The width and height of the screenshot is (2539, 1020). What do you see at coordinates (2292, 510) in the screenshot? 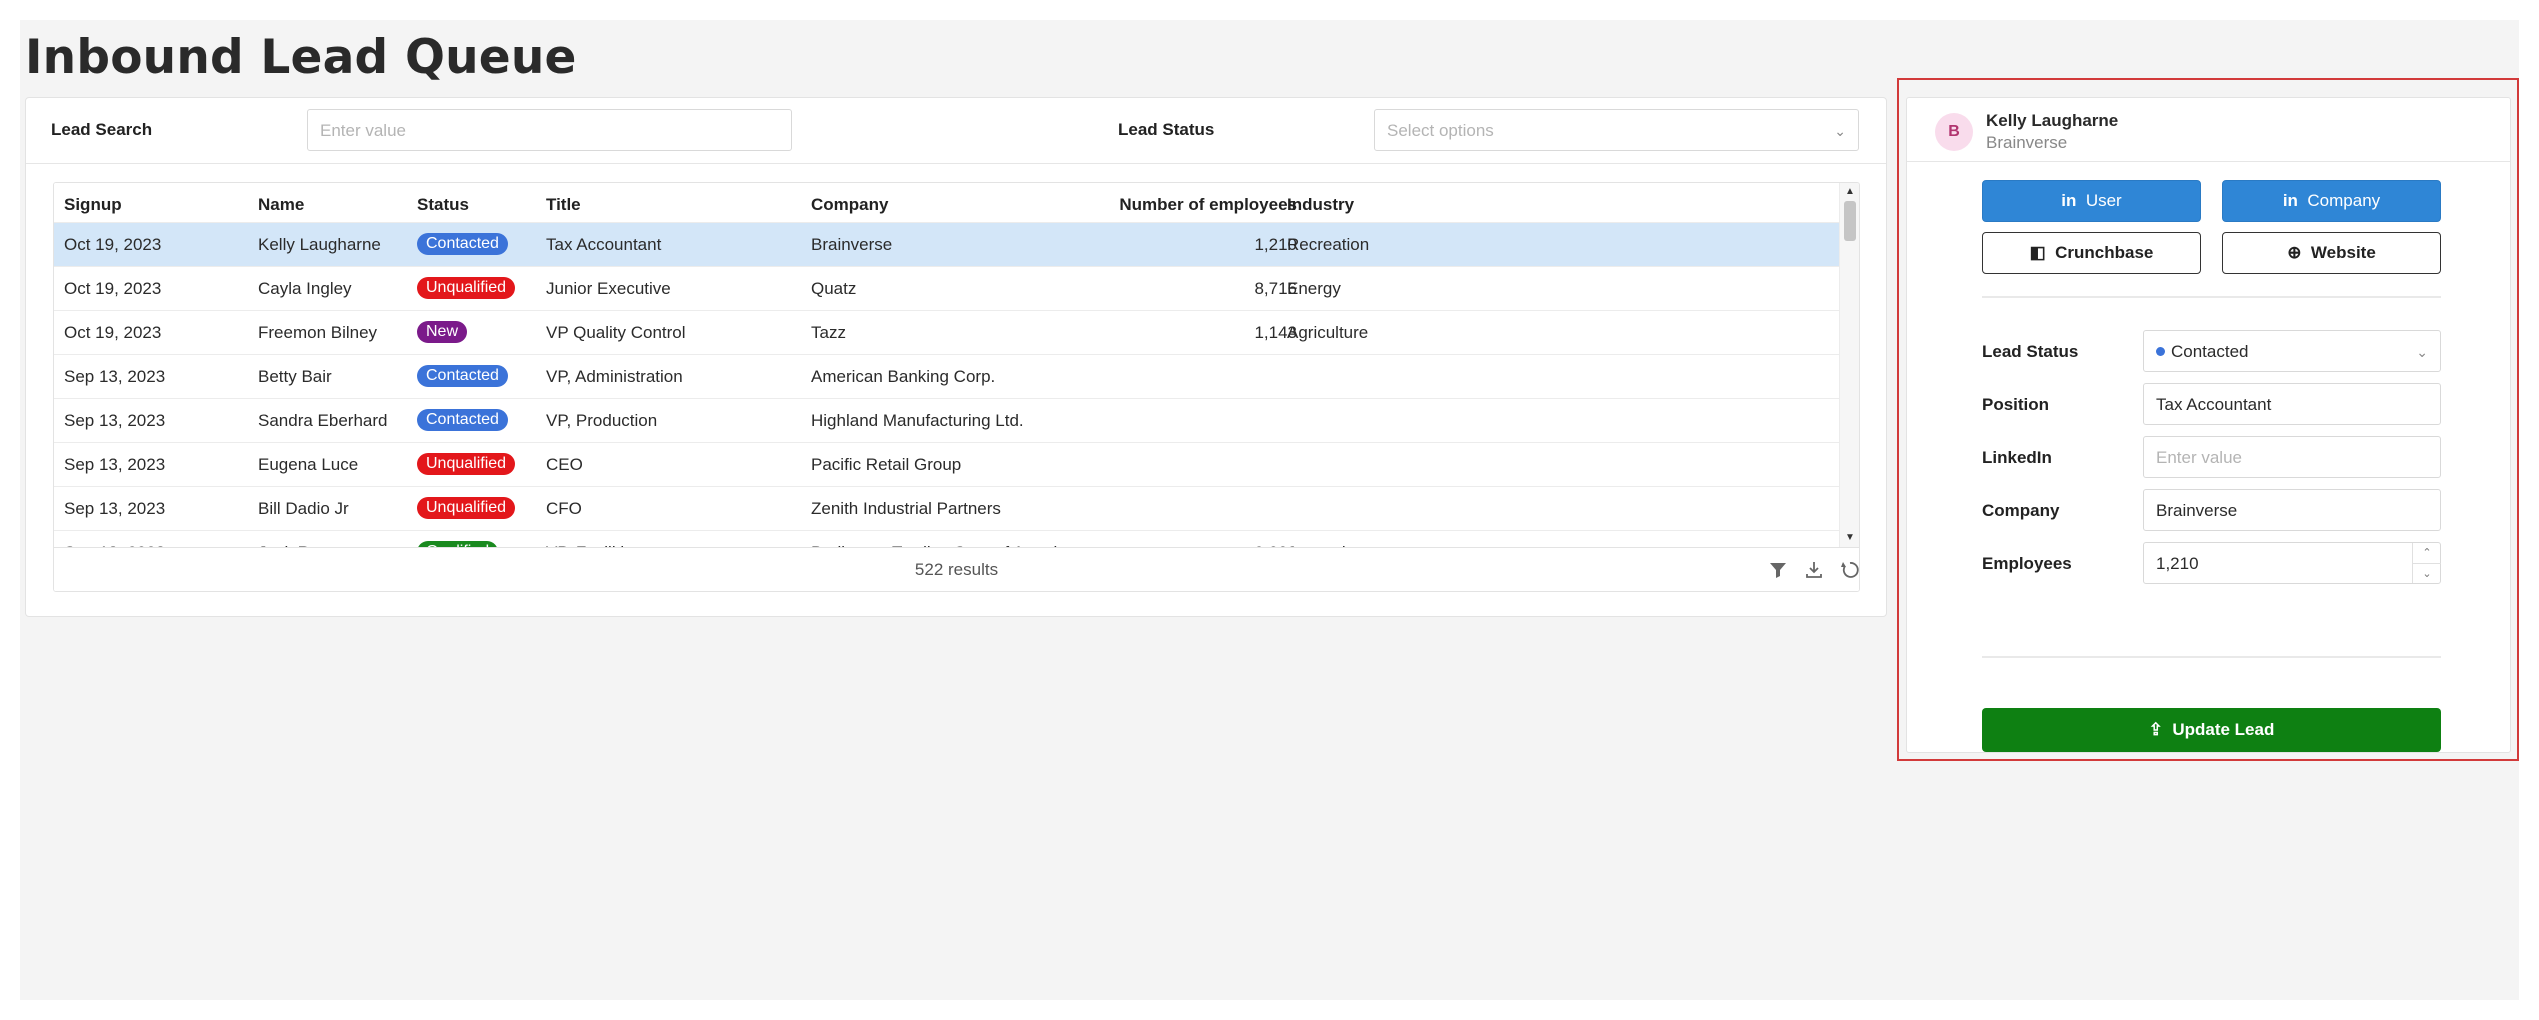
I see `company-input: Brainverse` at bounding box center [2292, 510].